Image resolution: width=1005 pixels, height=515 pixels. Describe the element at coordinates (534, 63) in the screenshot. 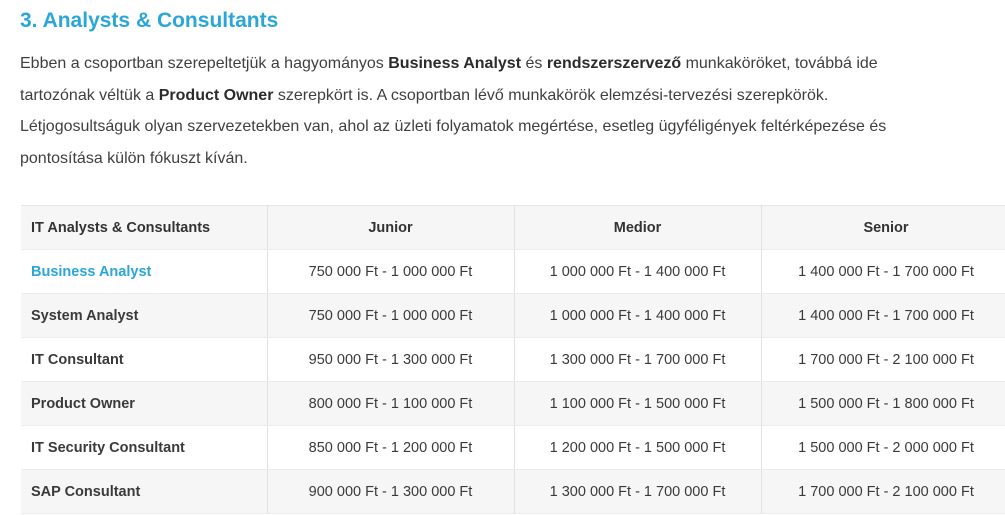

I see `intro-text: és` at that location.